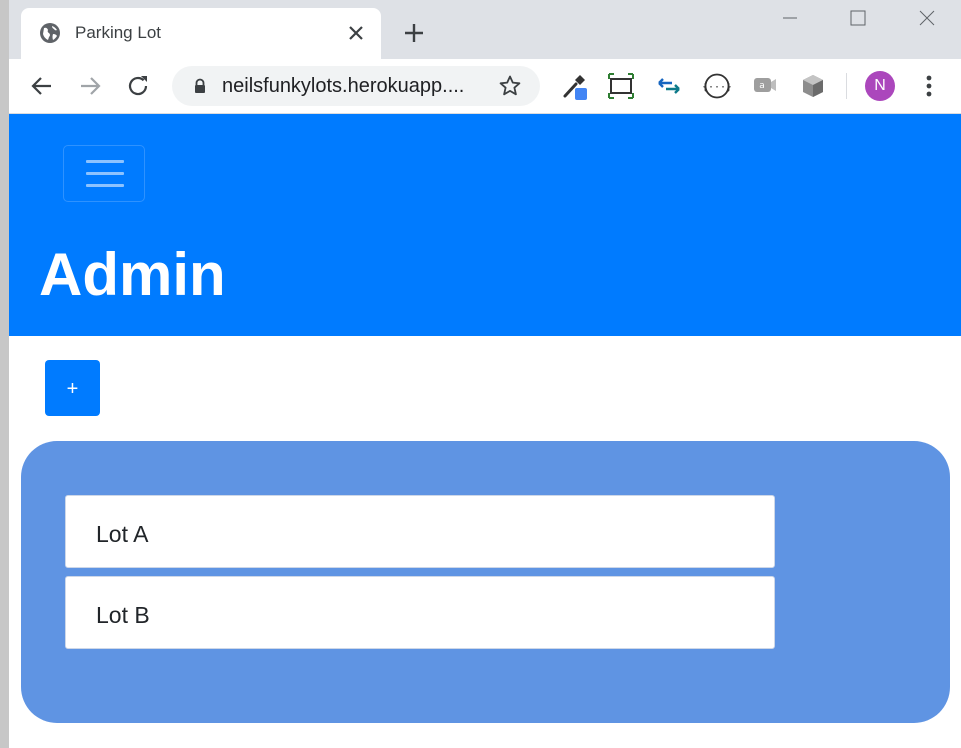 Image resolution: width=961 pixels, height=748 pixels. Describe the element at coordinates (122, 534) in the screenshot. I see `lot-name: Lot A` at that location.